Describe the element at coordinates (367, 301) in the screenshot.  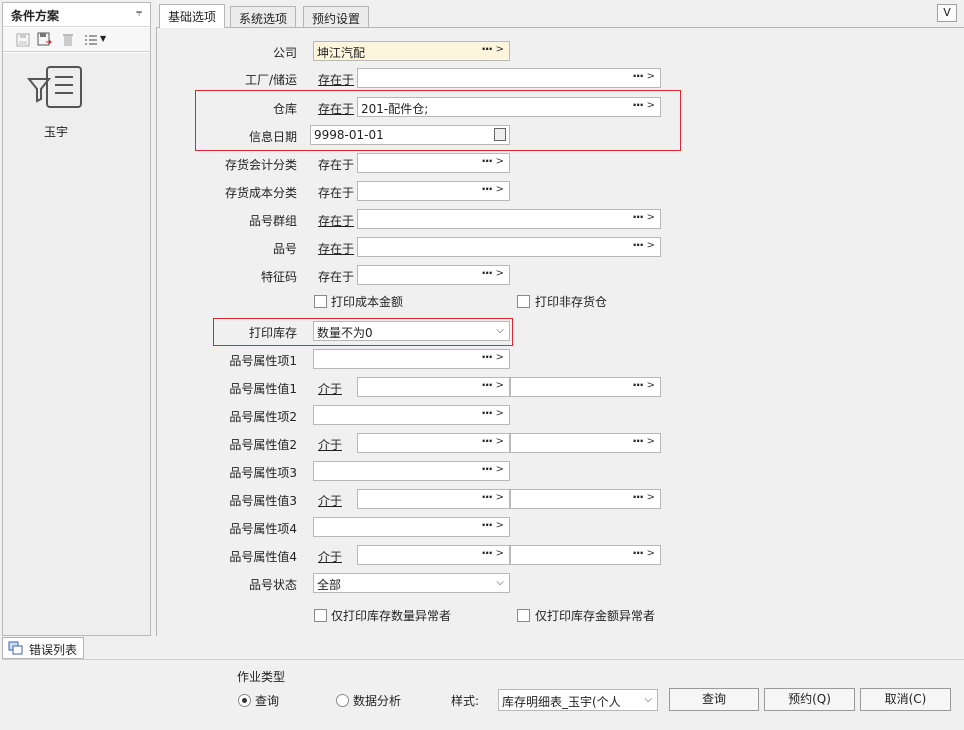
I see `print-cost-amount-label: 打印成本金额` at that location.